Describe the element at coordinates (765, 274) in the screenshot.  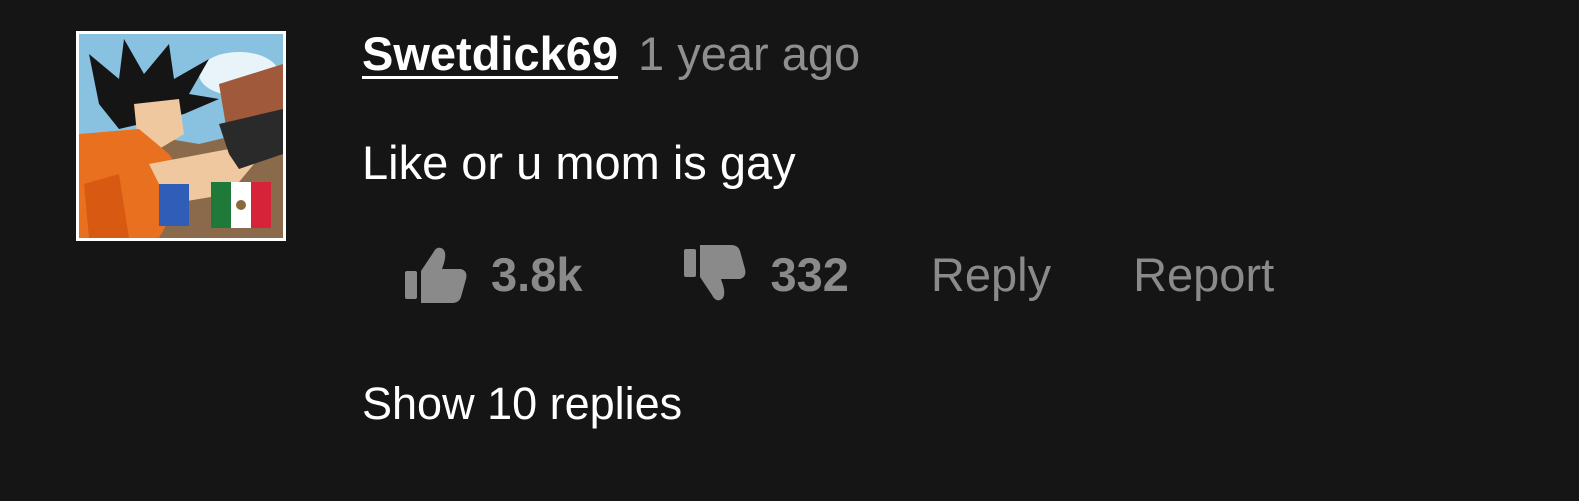
I see `dislike-button: 332` at that location.